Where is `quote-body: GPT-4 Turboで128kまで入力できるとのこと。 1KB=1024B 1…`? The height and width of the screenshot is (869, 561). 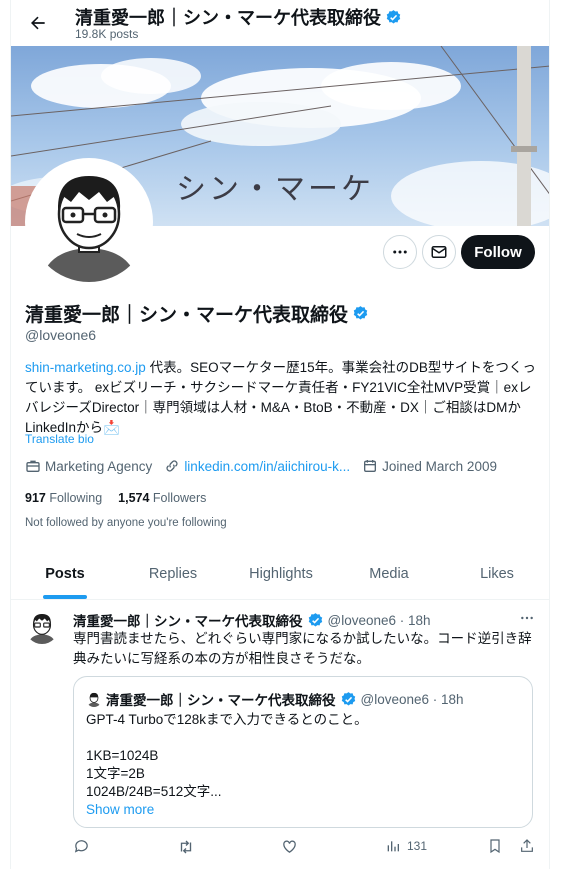 quote-body: GPT-4 Turboで128kまで入力できるとのこと。 1KB=1024B 1… is located at coordinates (227, 765).